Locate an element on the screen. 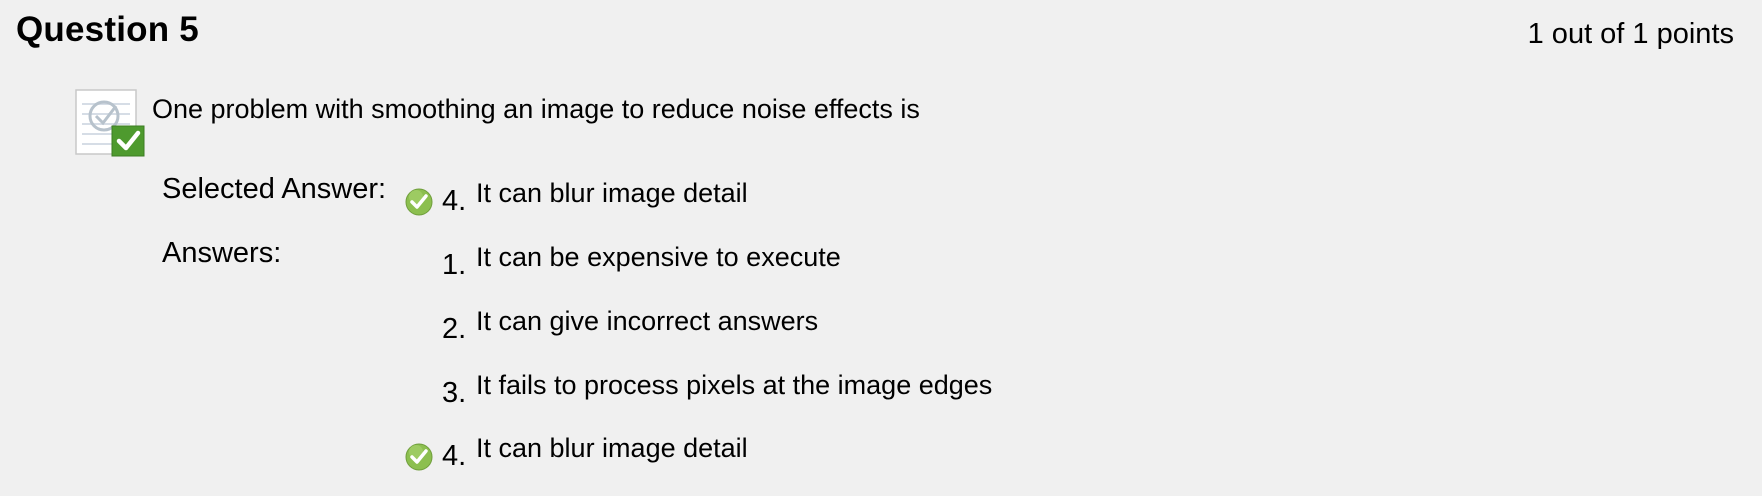 This screenshot has width=1762, height=496. answer-option: 1. It can be expensive to execute is located at coordinates (622, 261).